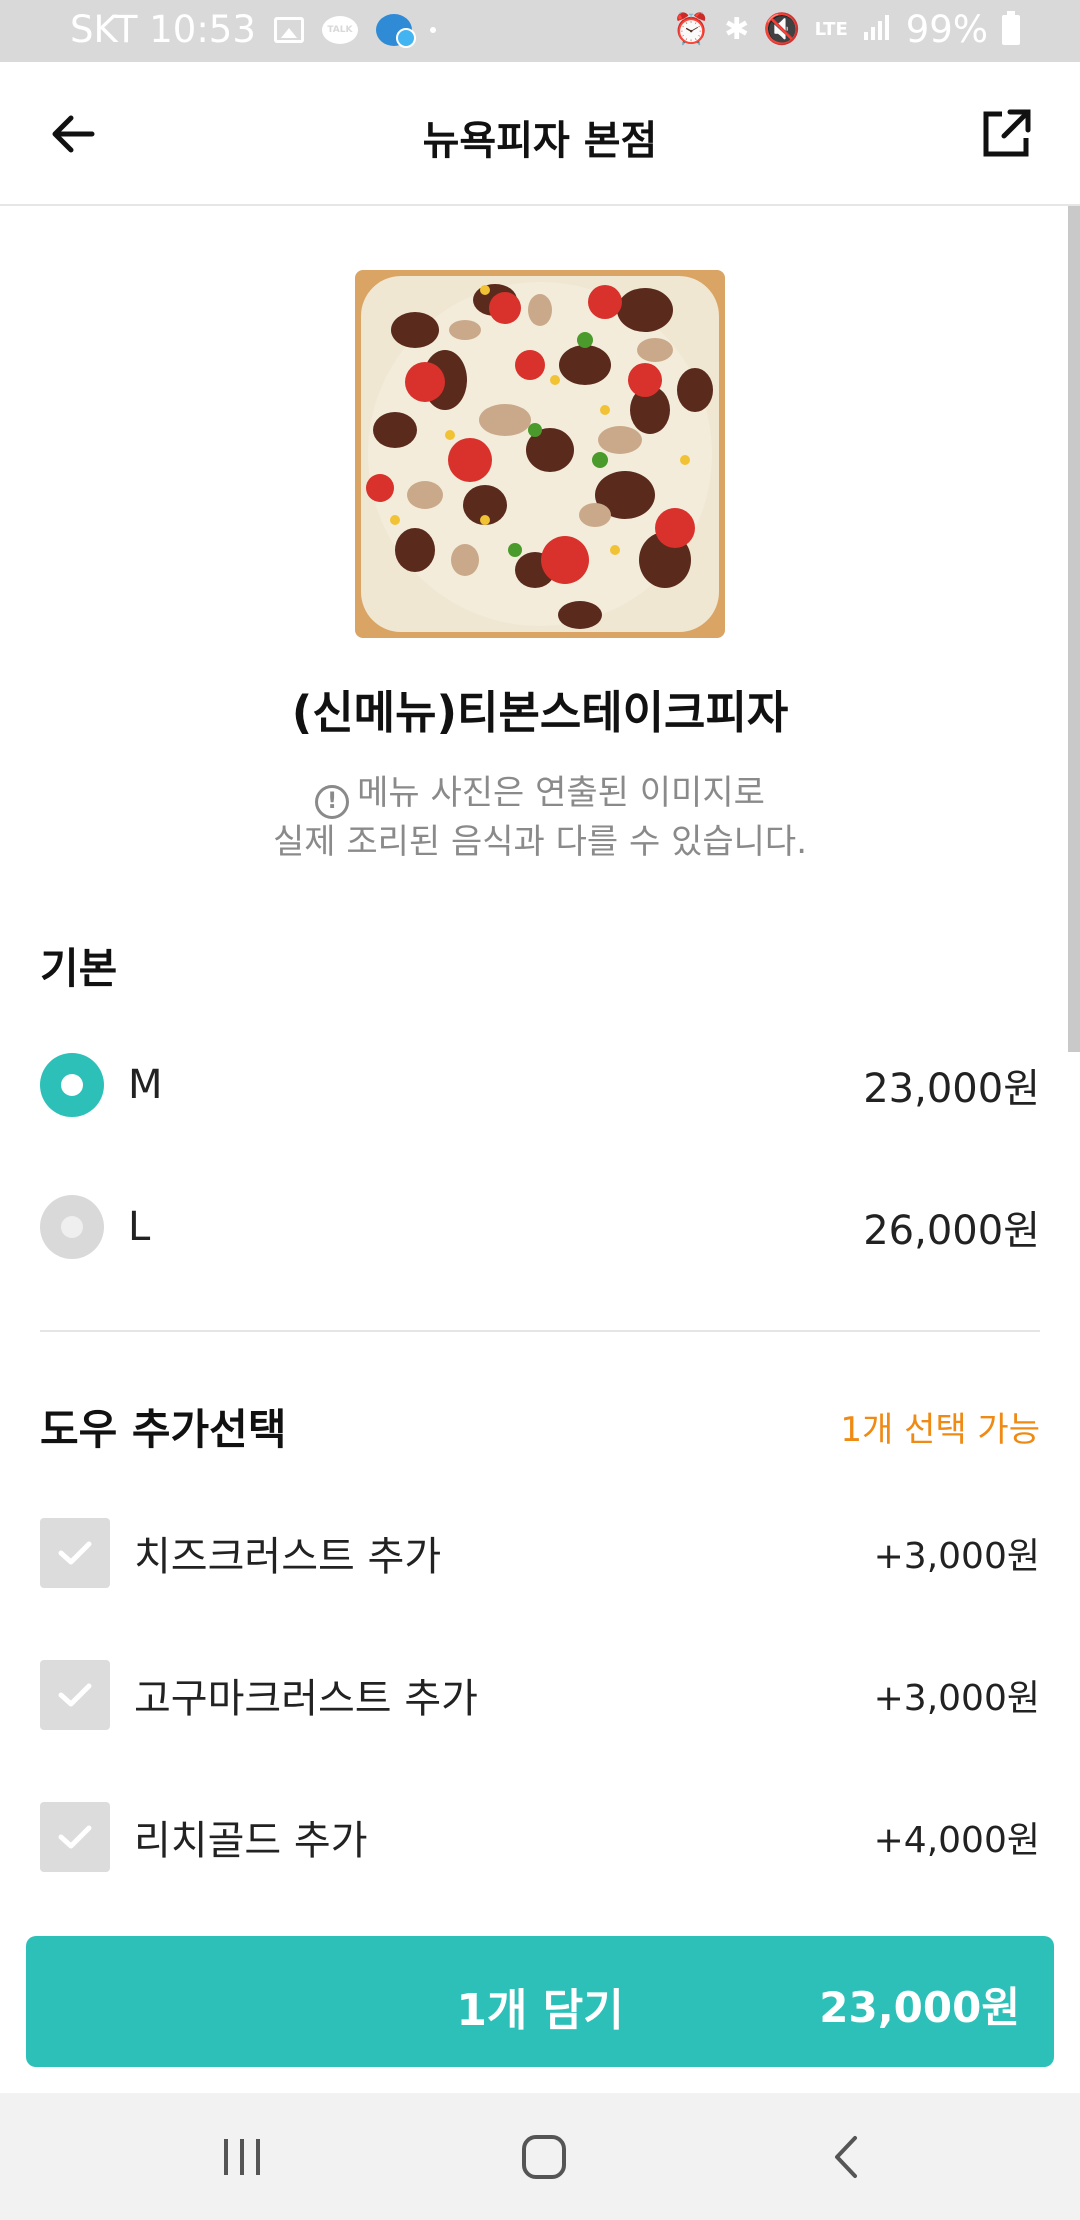 The height and width of the screenshot is (2220, 1080). What do you see at coordinates (782, 29) in the screenshot?
I see `mute-icon: 🔇` at bounding box center [782, 29].